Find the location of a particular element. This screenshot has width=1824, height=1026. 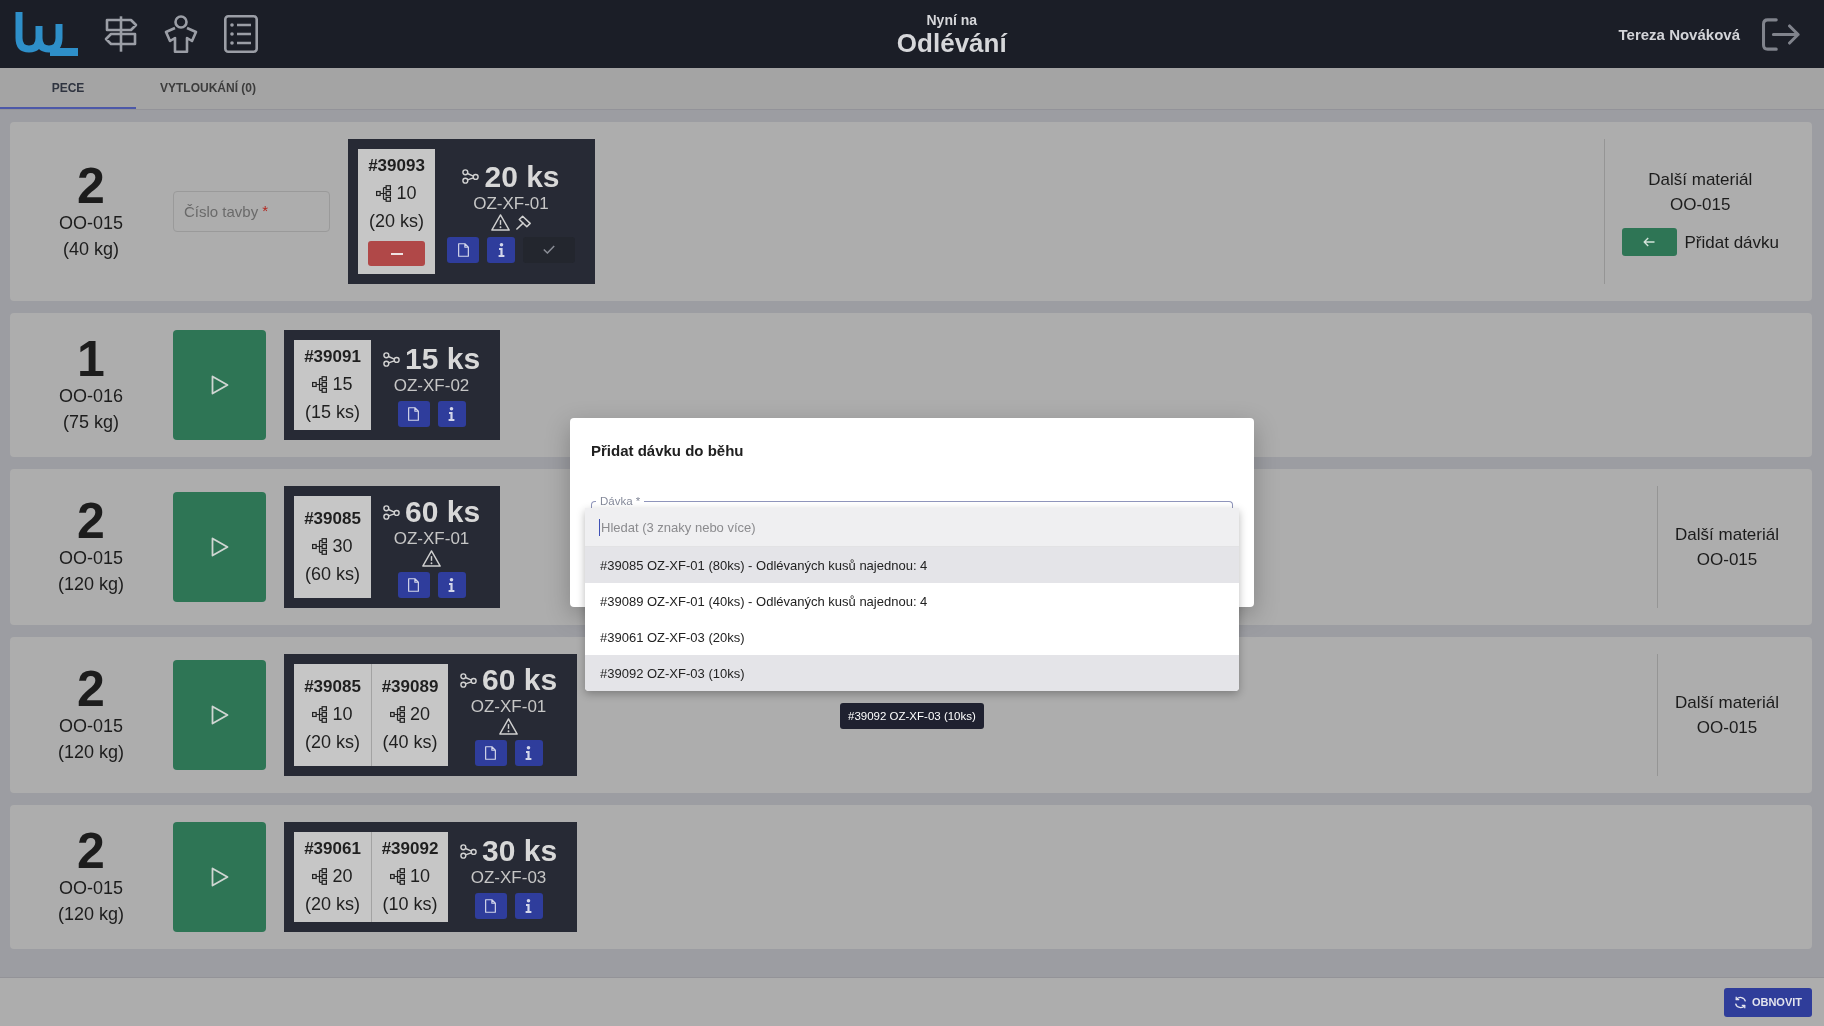

total-pieces: 20 ks is located at coordinates (522, 176).